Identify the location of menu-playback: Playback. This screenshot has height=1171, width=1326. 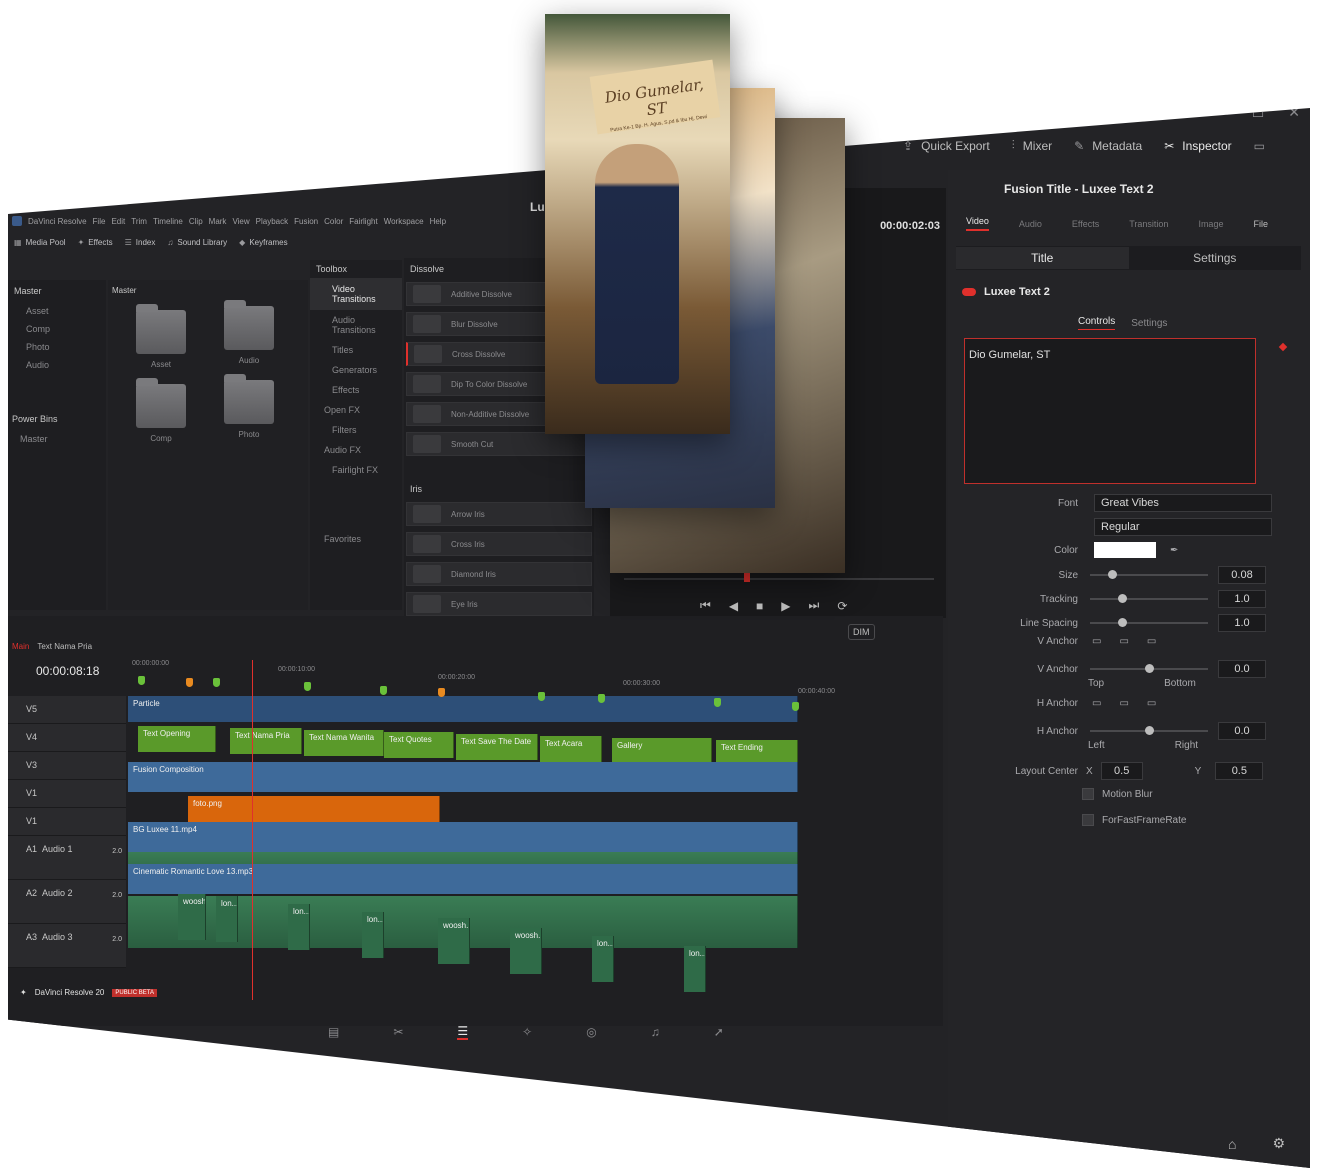
(272, 221).